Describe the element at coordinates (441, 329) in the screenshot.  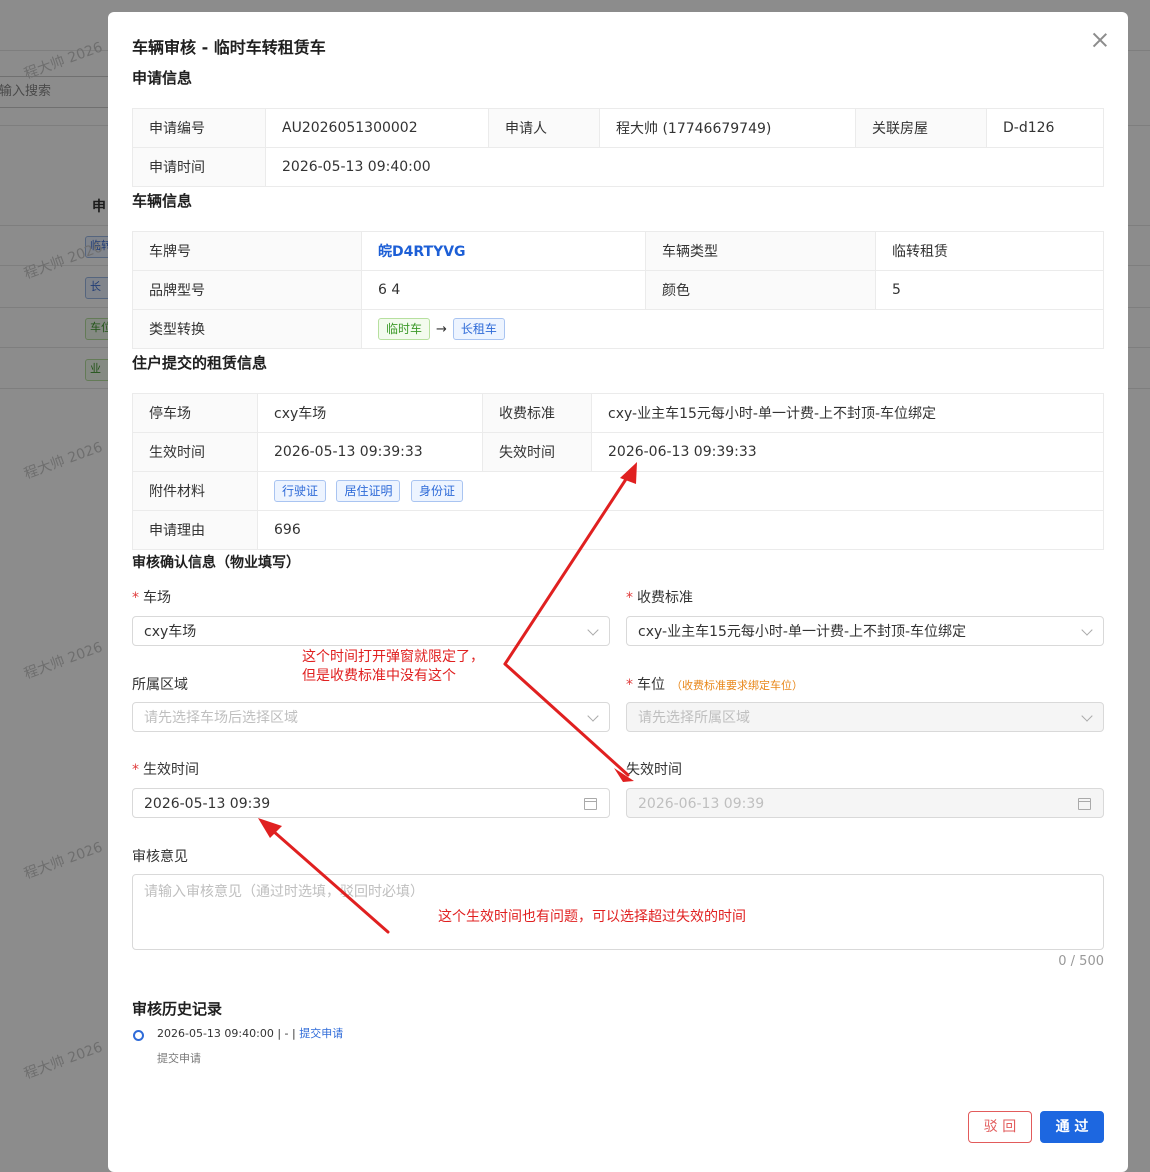
I see `arrow-right-icon: →` at that location.